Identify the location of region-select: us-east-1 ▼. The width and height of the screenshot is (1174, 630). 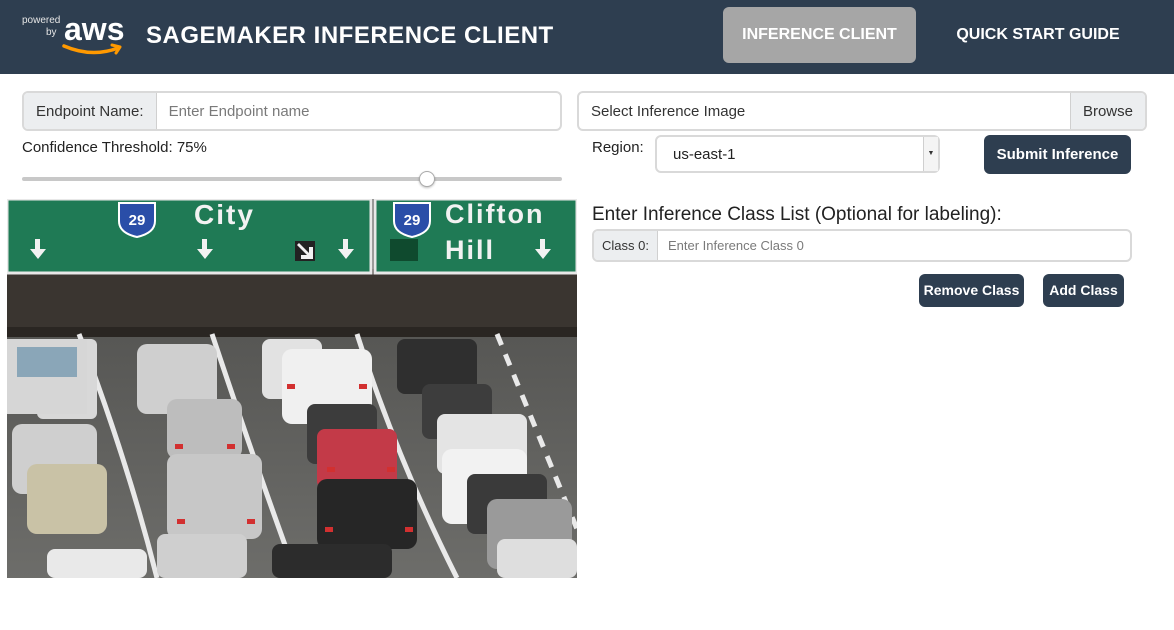
(797, 154).